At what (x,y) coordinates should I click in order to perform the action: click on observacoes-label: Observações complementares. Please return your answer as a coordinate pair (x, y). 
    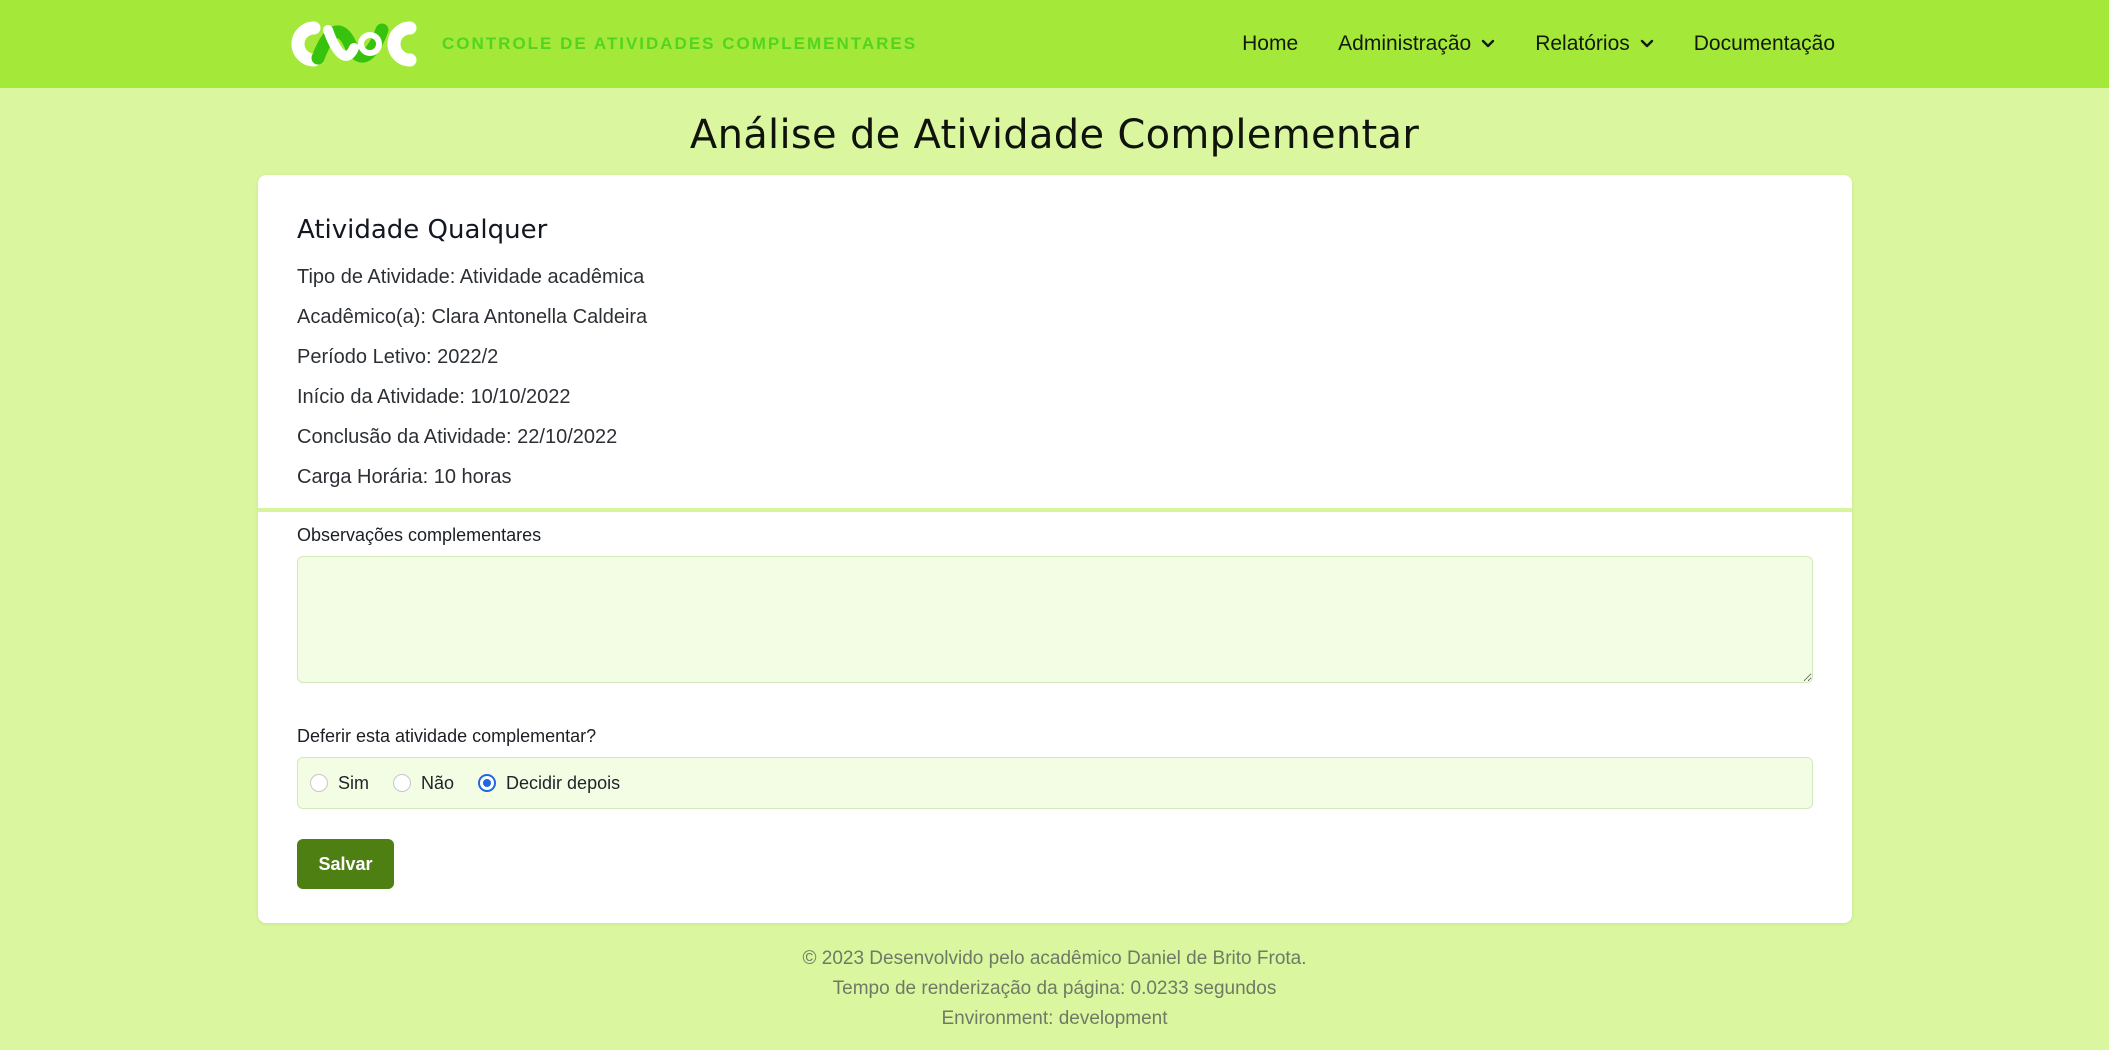
    Looking at the image, I should click on (419, 535).